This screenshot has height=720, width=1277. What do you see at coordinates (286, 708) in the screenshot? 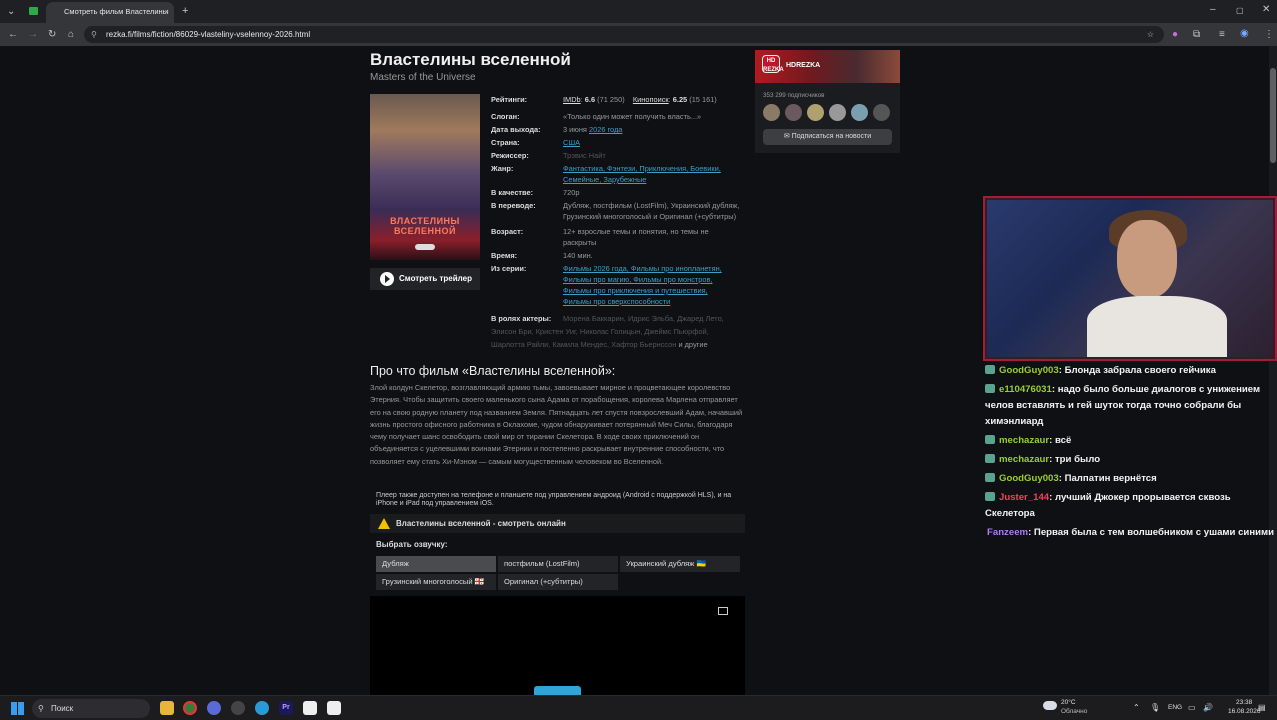
I see `premiere-icon: Pr` at bounding box center [286, 708].